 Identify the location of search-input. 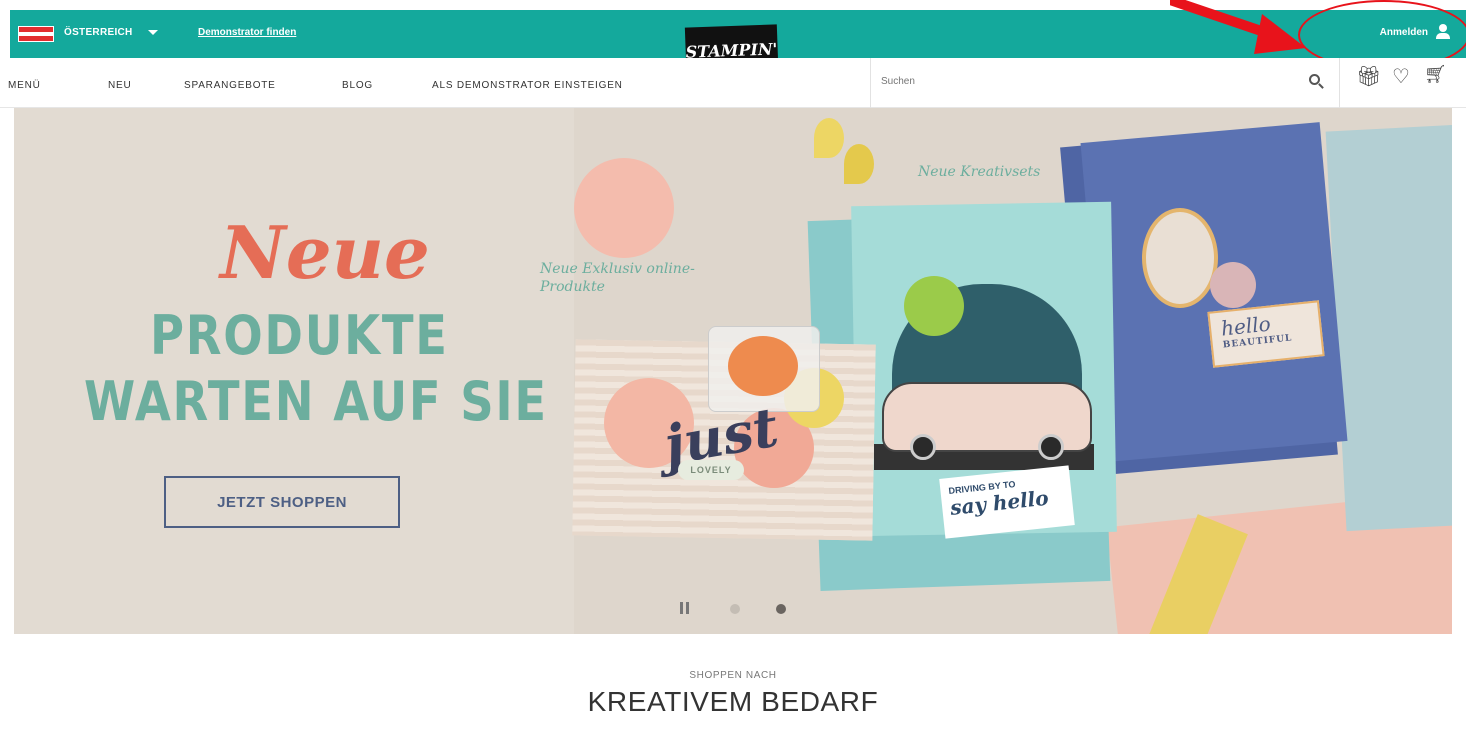
(1071, 81).